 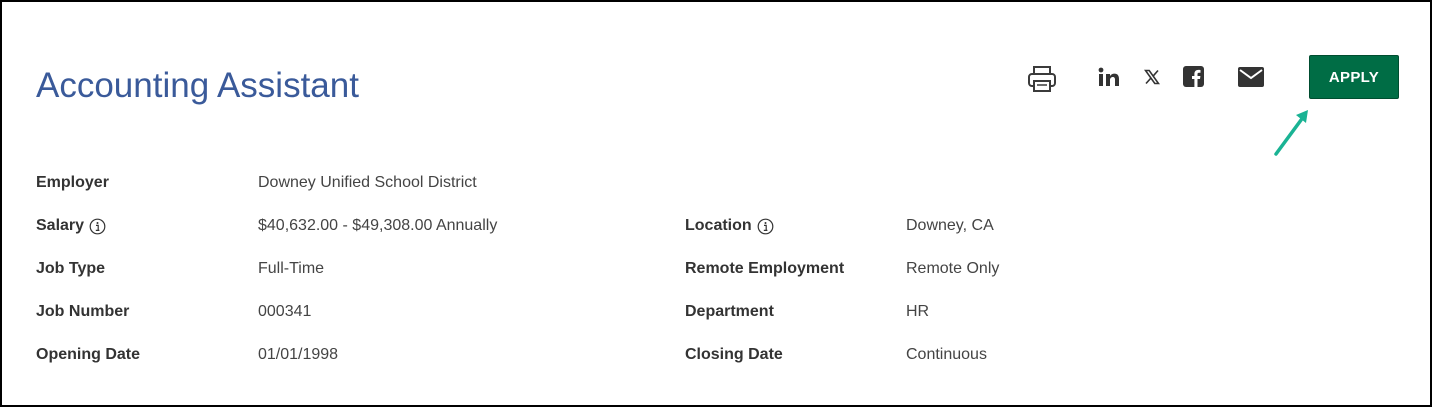 I want to click on apply-button: APPLY, so click(x=1354, y=77).